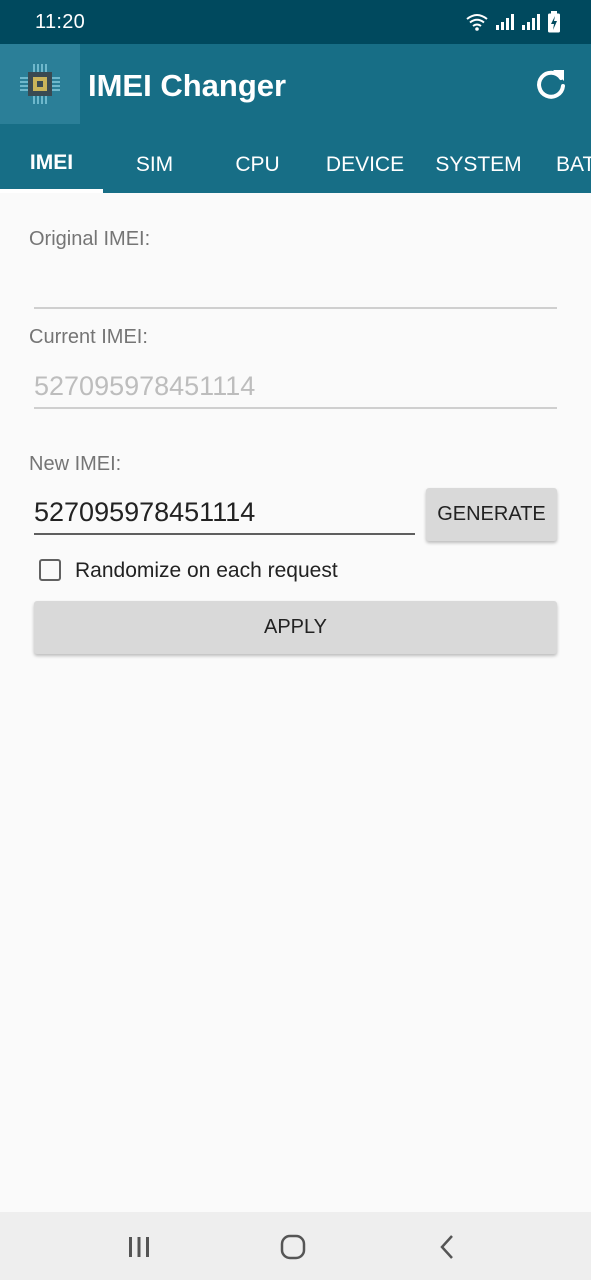  Describe the element at coordinates (75, 464) in the screenshot. I see `new-imei-label: New IMEI:` at that location.